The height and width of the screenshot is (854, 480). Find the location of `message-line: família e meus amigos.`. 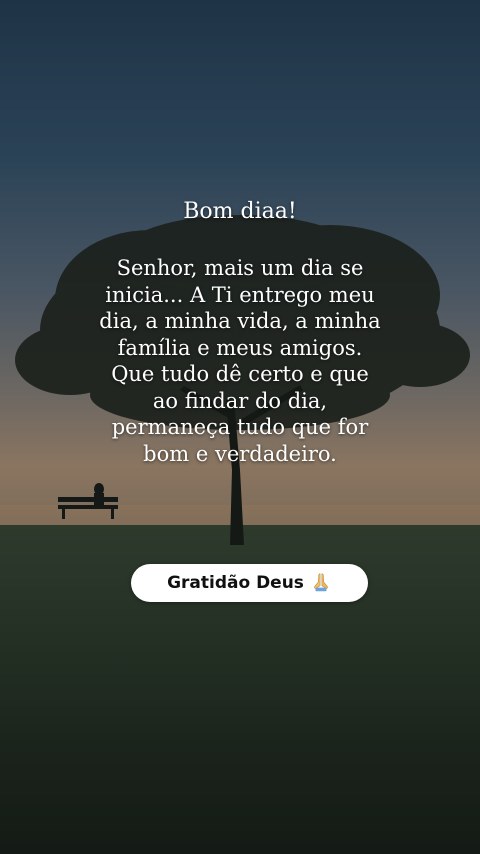

message-line: família e meus amigos. is located at coordinates (240, 347).